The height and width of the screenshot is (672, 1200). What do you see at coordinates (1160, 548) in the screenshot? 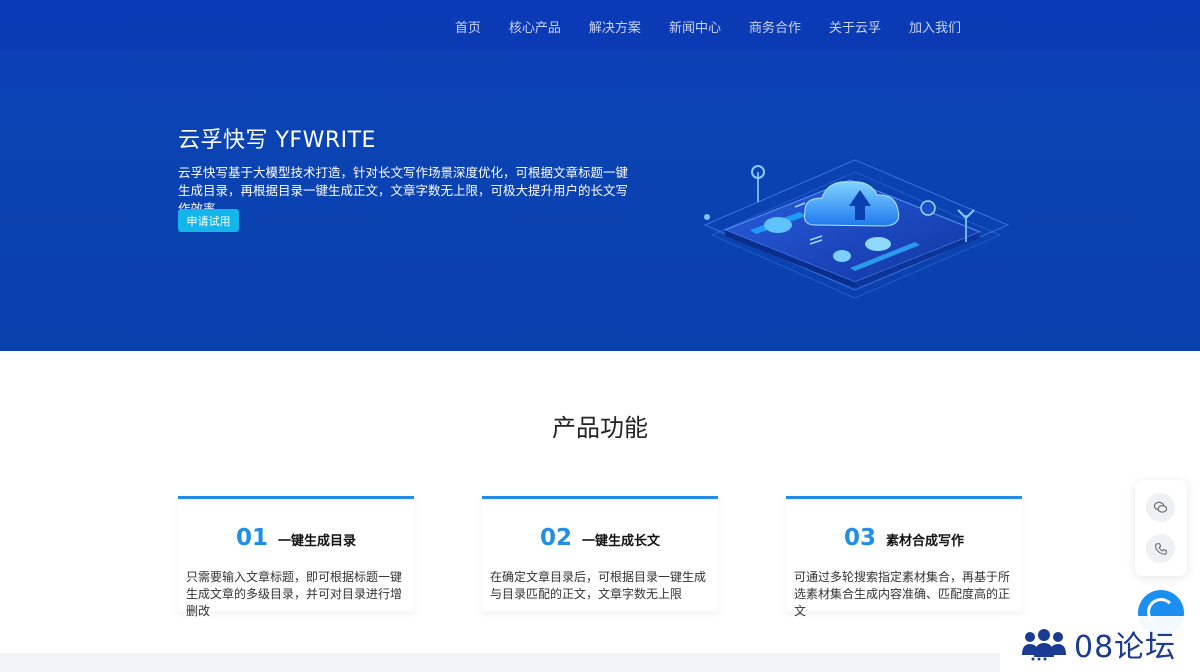
I see `phone-icon` at bounding box center [1160, 548].